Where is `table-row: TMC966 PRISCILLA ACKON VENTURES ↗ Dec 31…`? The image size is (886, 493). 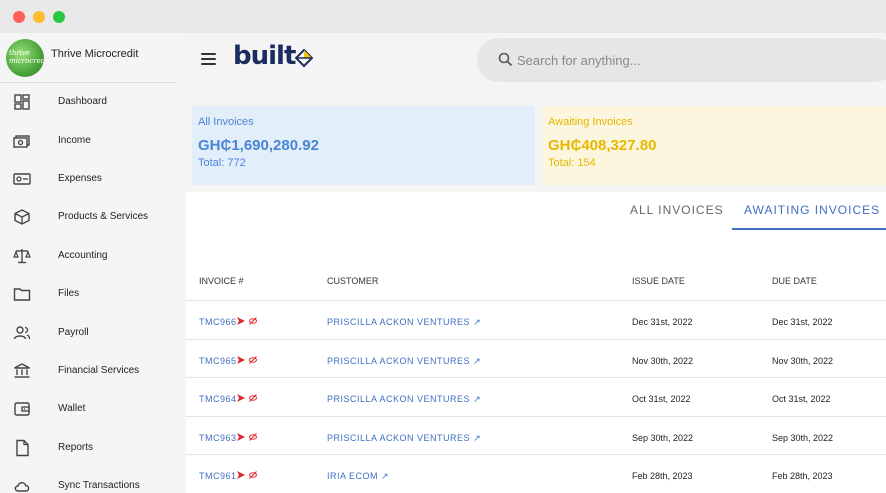
table-row: TMC966 PRISCILLA ACKON VENTURES ↗ Dec 31… is located at coordinates (536, 319).